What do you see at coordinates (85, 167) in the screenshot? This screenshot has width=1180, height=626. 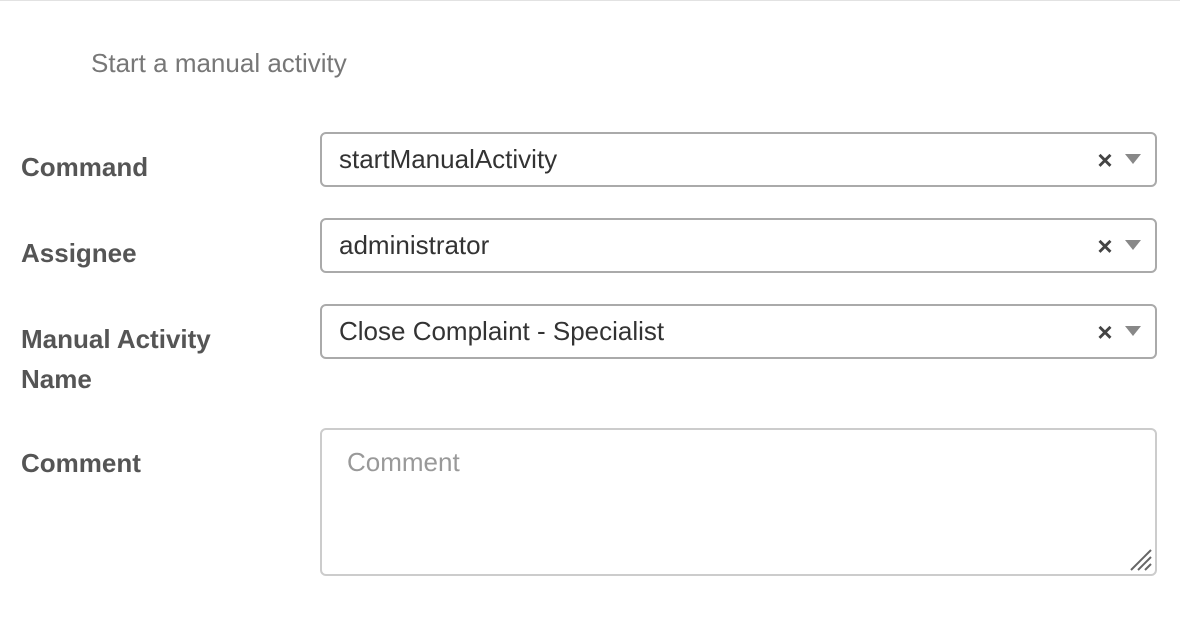 I see `command-label: Command` at bounding box center [85, 167].